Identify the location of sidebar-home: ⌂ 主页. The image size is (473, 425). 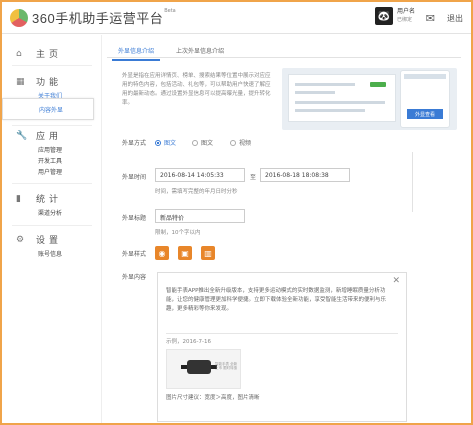
(39, 54).